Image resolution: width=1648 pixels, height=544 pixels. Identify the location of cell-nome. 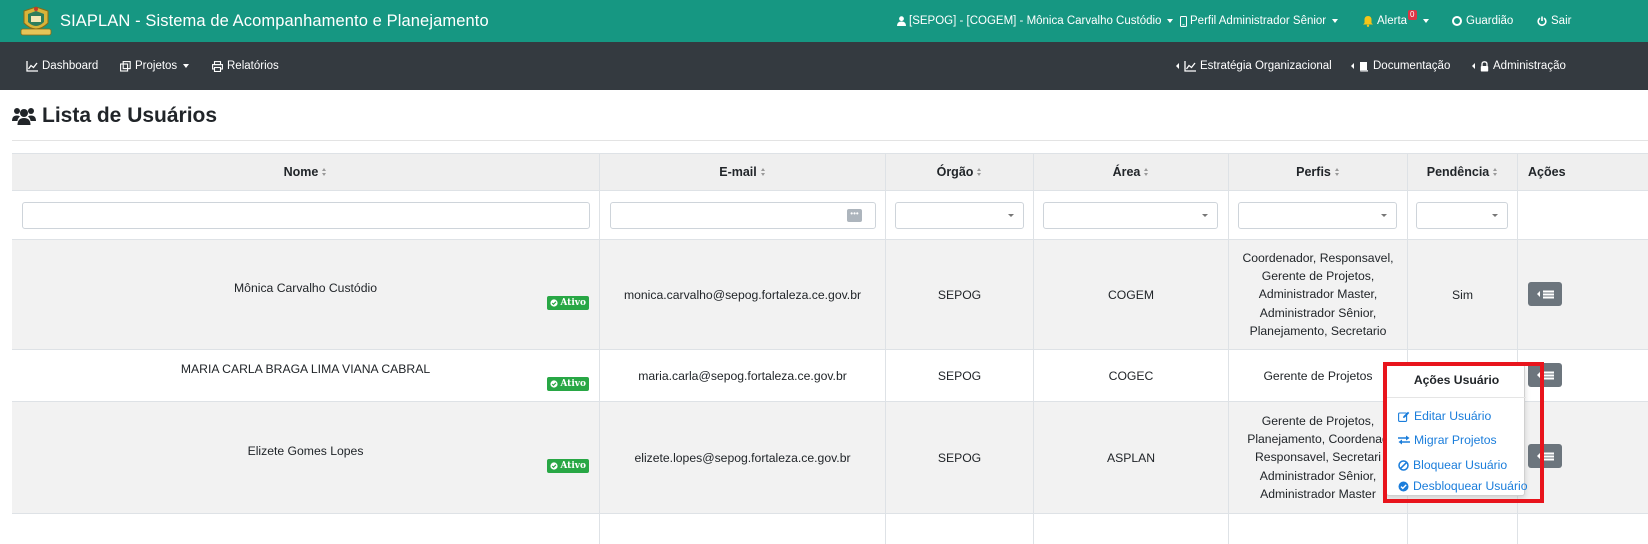
(306, 529).